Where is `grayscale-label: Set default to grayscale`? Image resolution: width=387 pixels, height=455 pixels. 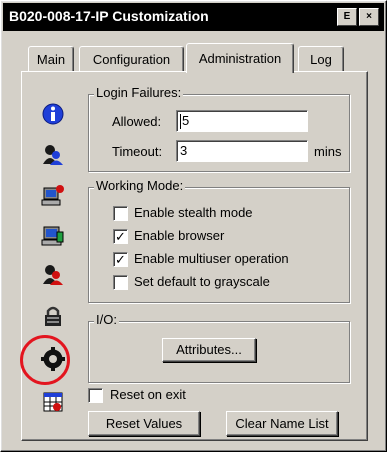
grayscale-label: Set default to grayscale is located at coordinates (202, 281).